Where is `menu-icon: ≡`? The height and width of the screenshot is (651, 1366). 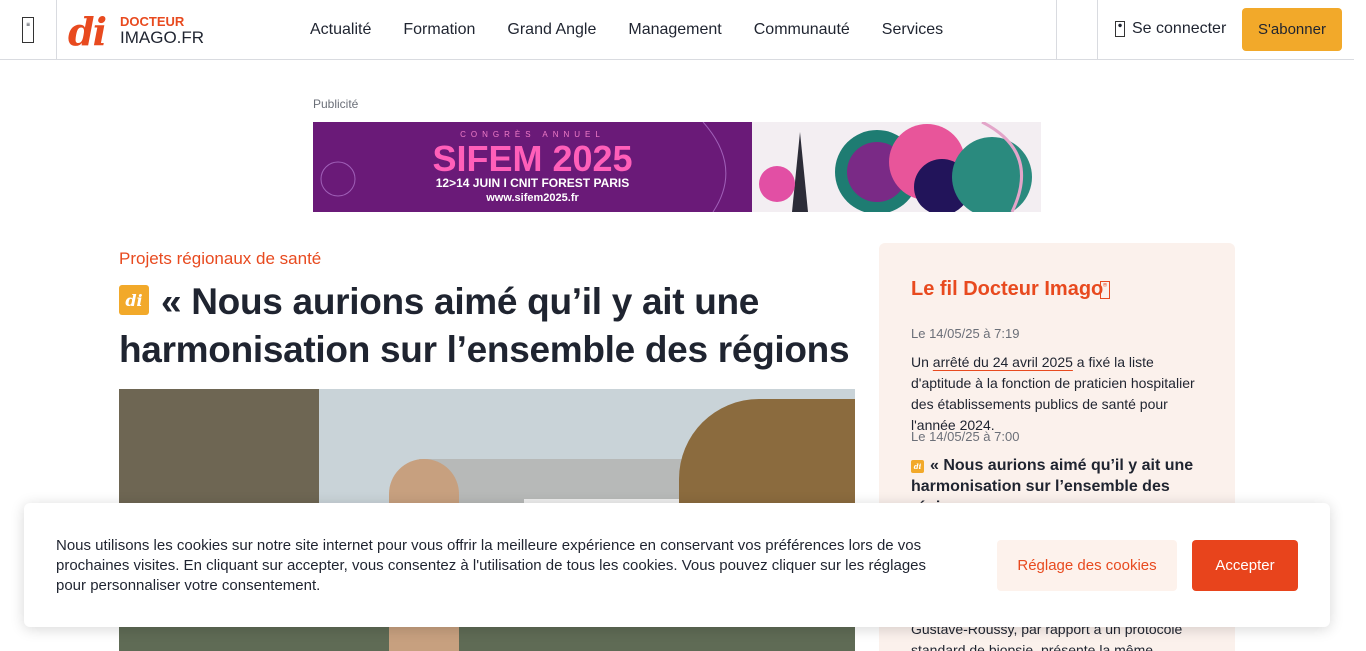 menu-icon: ≡ is located at coordinates (28, 29).